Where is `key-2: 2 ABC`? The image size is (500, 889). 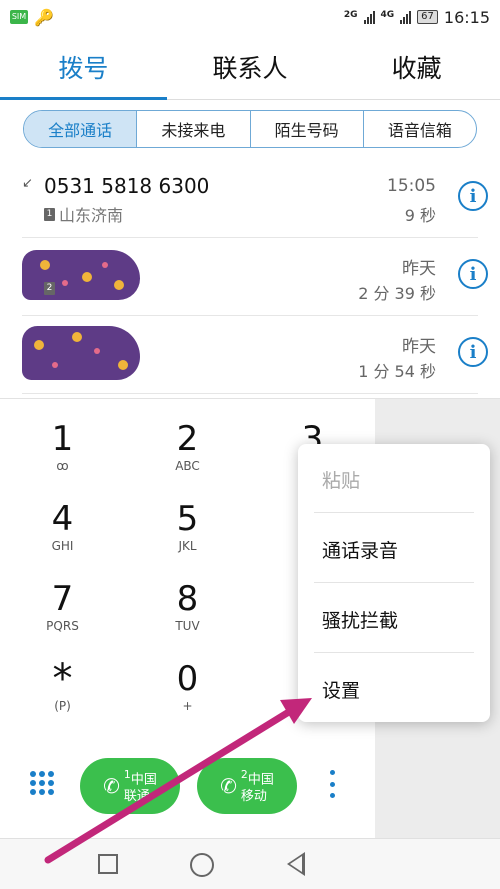 key-2: 2 ABC is located at coordinates (187, 439).